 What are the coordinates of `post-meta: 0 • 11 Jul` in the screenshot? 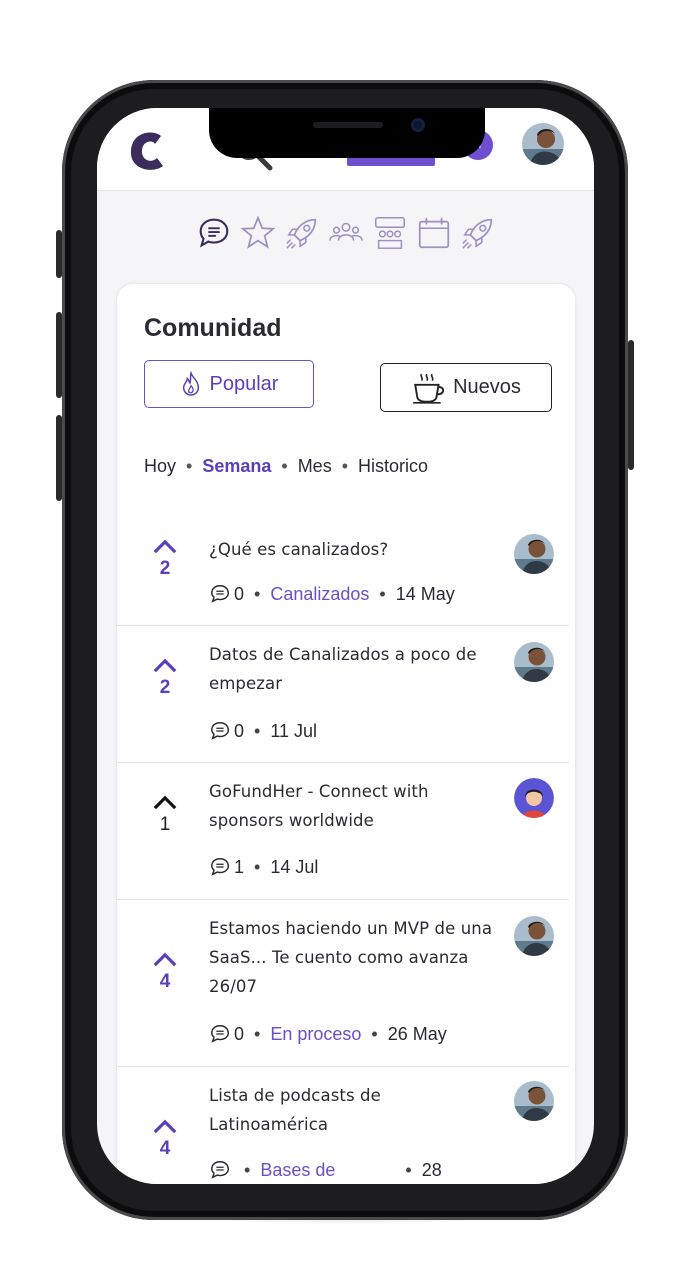 It's located at (263, 731).